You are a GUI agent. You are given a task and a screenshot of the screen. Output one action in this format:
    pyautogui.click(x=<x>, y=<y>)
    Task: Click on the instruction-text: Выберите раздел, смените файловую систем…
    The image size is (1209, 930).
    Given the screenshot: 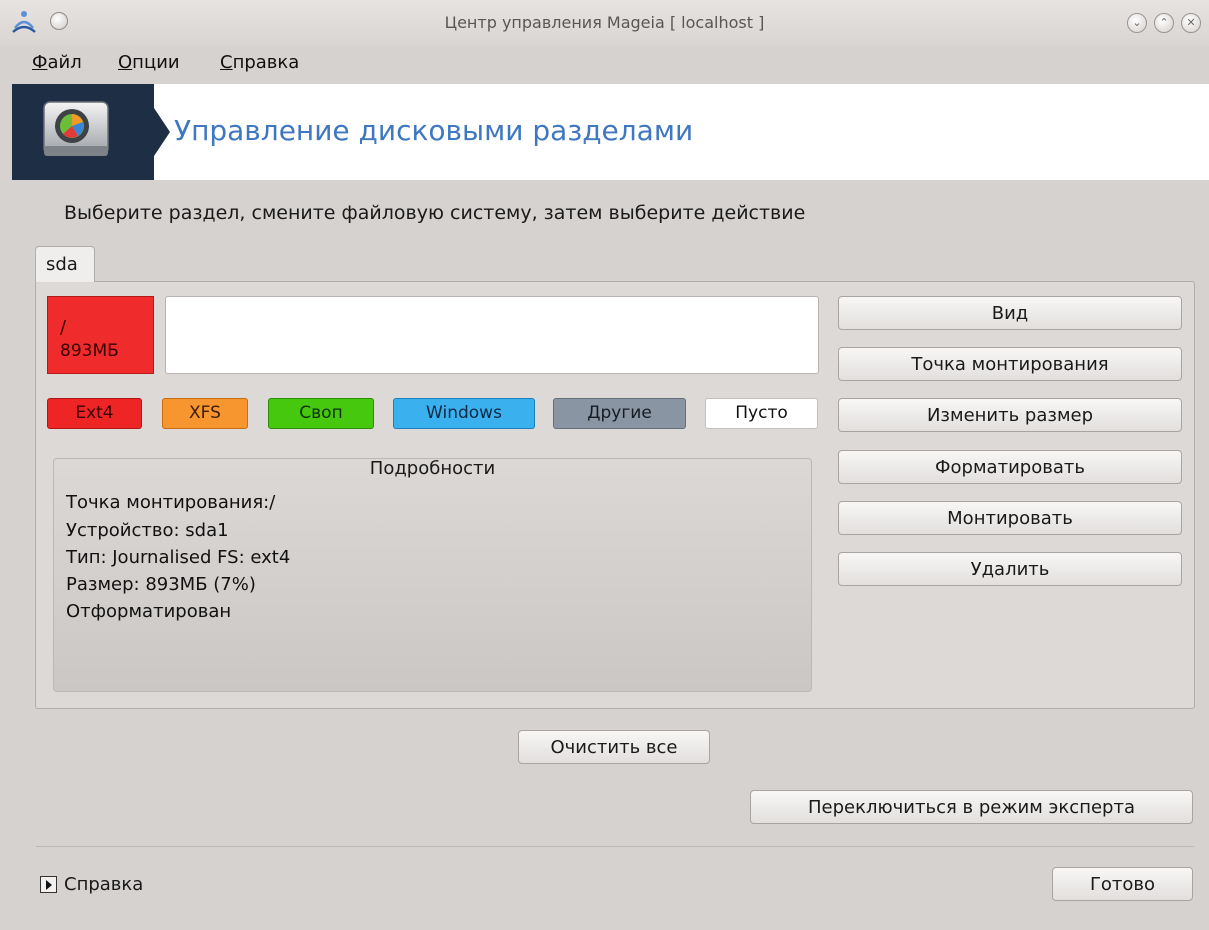 What is the action you would take?
    pyautogui.click(x=435, y=213)
    